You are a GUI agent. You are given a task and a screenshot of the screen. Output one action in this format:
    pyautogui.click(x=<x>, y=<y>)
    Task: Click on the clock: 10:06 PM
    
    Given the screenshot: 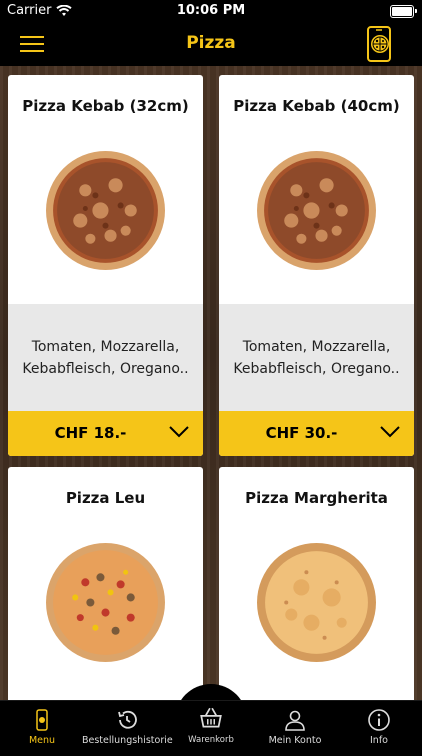 What is the action you would take?
    pyautogui.click(x=211, y=10)
    